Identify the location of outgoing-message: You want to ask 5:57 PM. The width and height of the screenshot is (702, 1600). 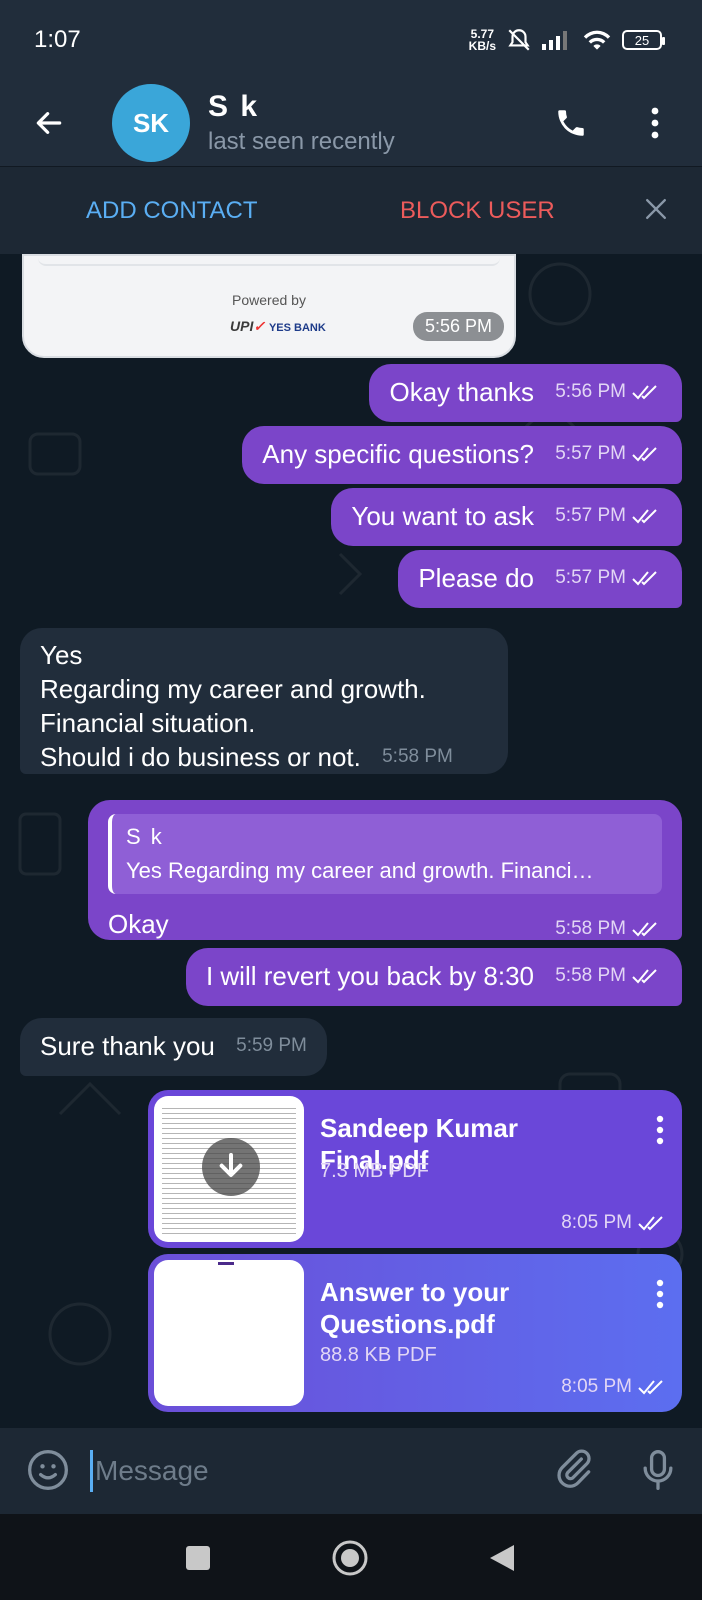
(506, 517).